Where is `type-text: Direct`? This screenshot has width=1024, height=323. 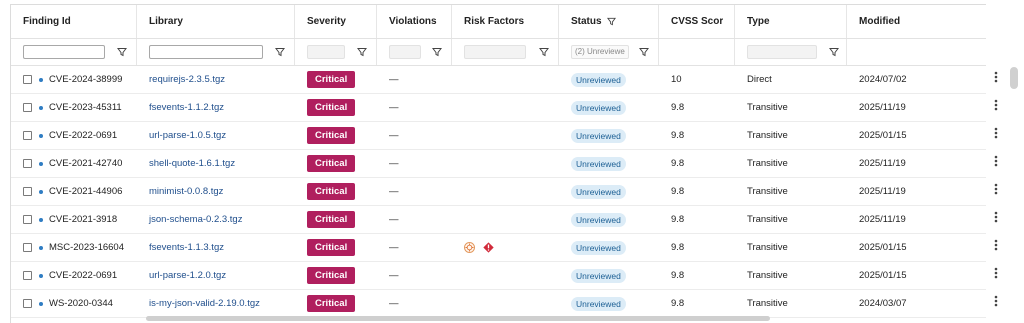 type-text: Direct is located at coordinates (759, 79).